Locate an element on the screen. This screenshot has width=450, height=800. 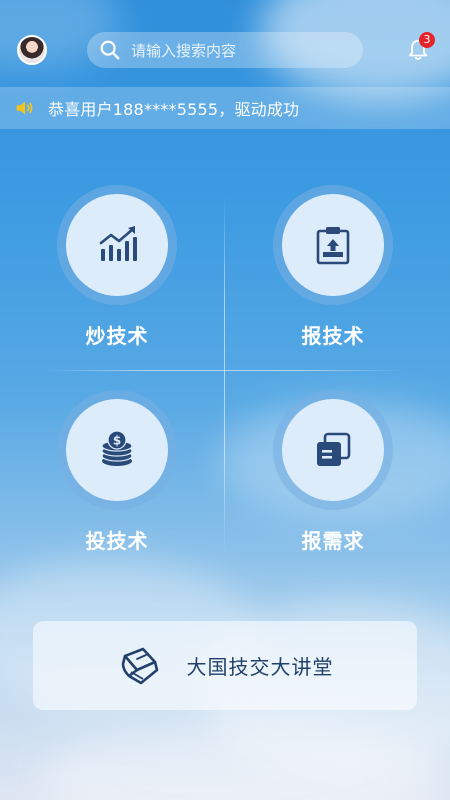
search-placeholder: 请输入搜索内容 is located at coordinates (184, 50).